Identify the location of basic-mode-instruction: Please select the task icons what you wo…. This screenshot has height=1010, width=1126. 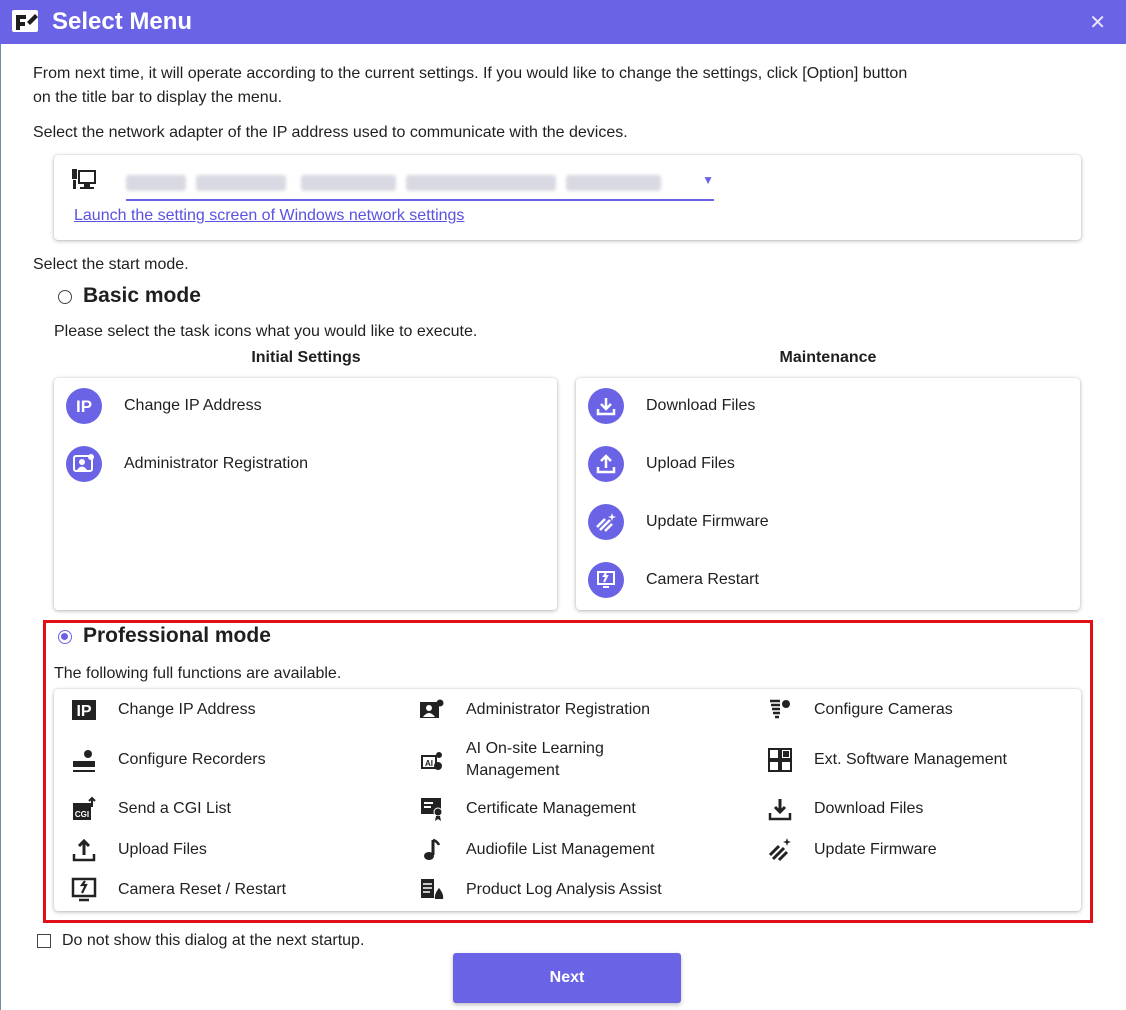
(266, 331).